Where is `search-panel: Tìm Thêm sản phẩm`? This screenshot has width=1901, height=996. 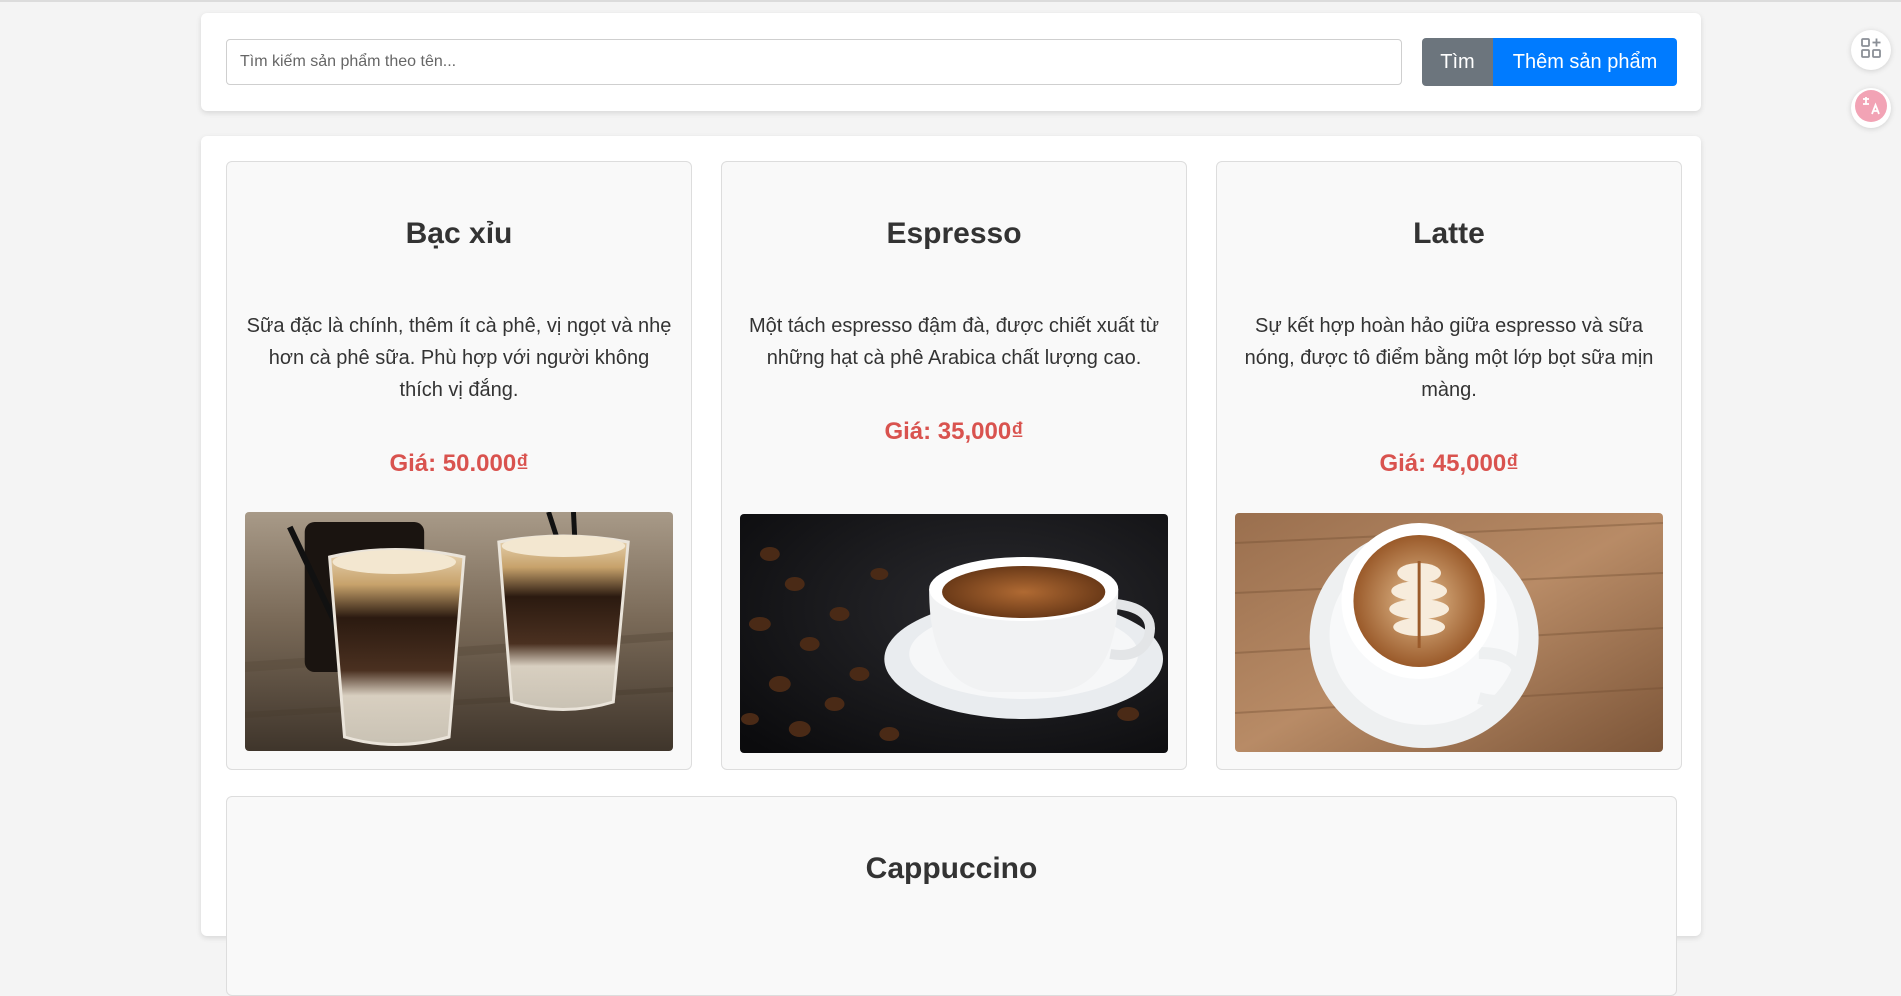 search-panel: Tìm Thêm sản phẩm is located at coordinates (951, 62).